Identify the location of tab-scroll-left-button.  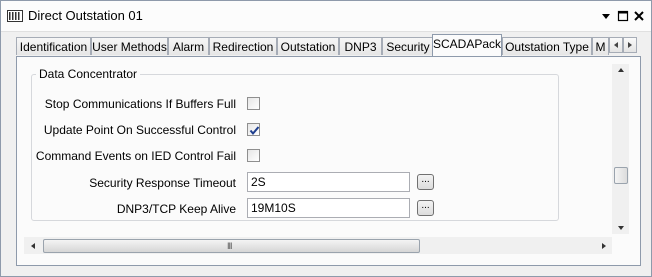
(616, 45).